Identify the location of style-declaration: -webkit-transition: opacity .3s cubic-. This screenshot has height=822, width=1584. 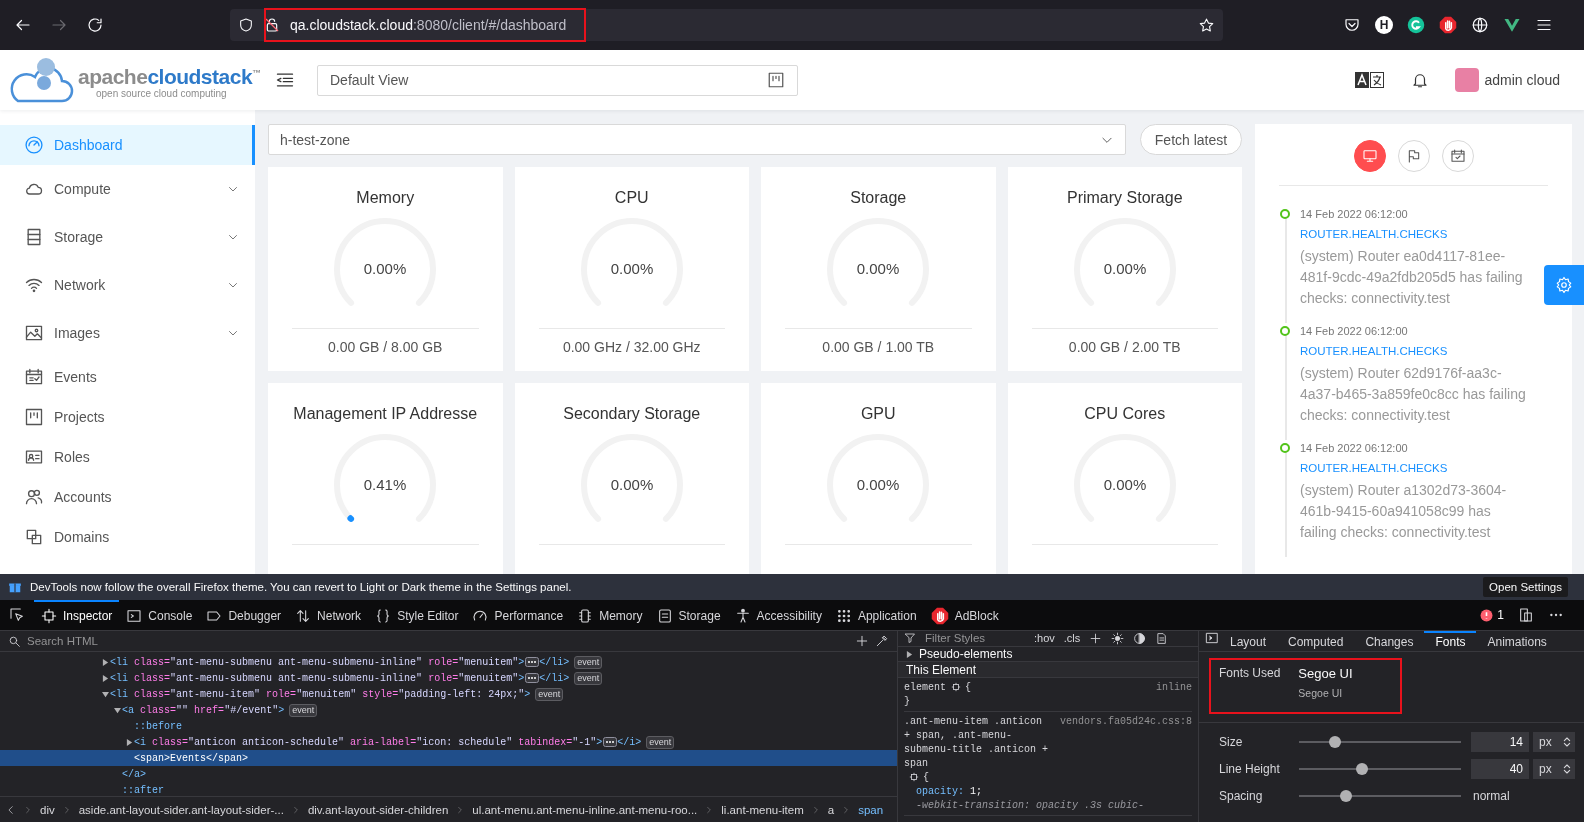
(1048, 806).